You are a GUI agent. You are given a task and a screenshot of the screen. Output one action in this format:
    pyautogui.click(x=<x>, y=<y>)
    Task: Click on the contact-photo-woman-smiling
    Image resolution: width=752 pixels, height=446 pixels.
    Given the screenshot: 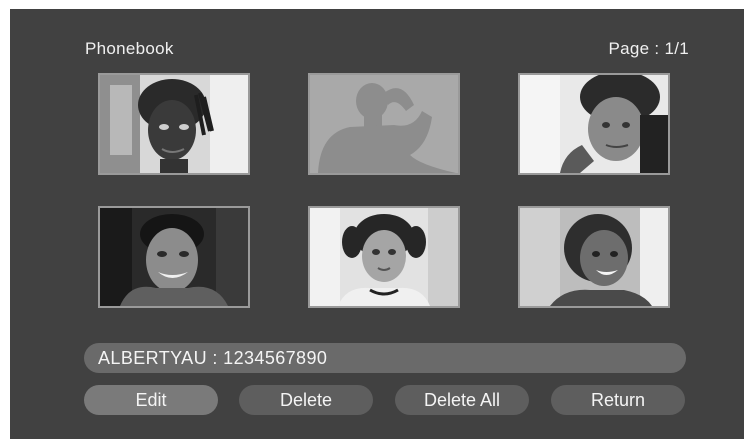 What is the action you would take?
    pyautogui.click(x=594, y=257)
    